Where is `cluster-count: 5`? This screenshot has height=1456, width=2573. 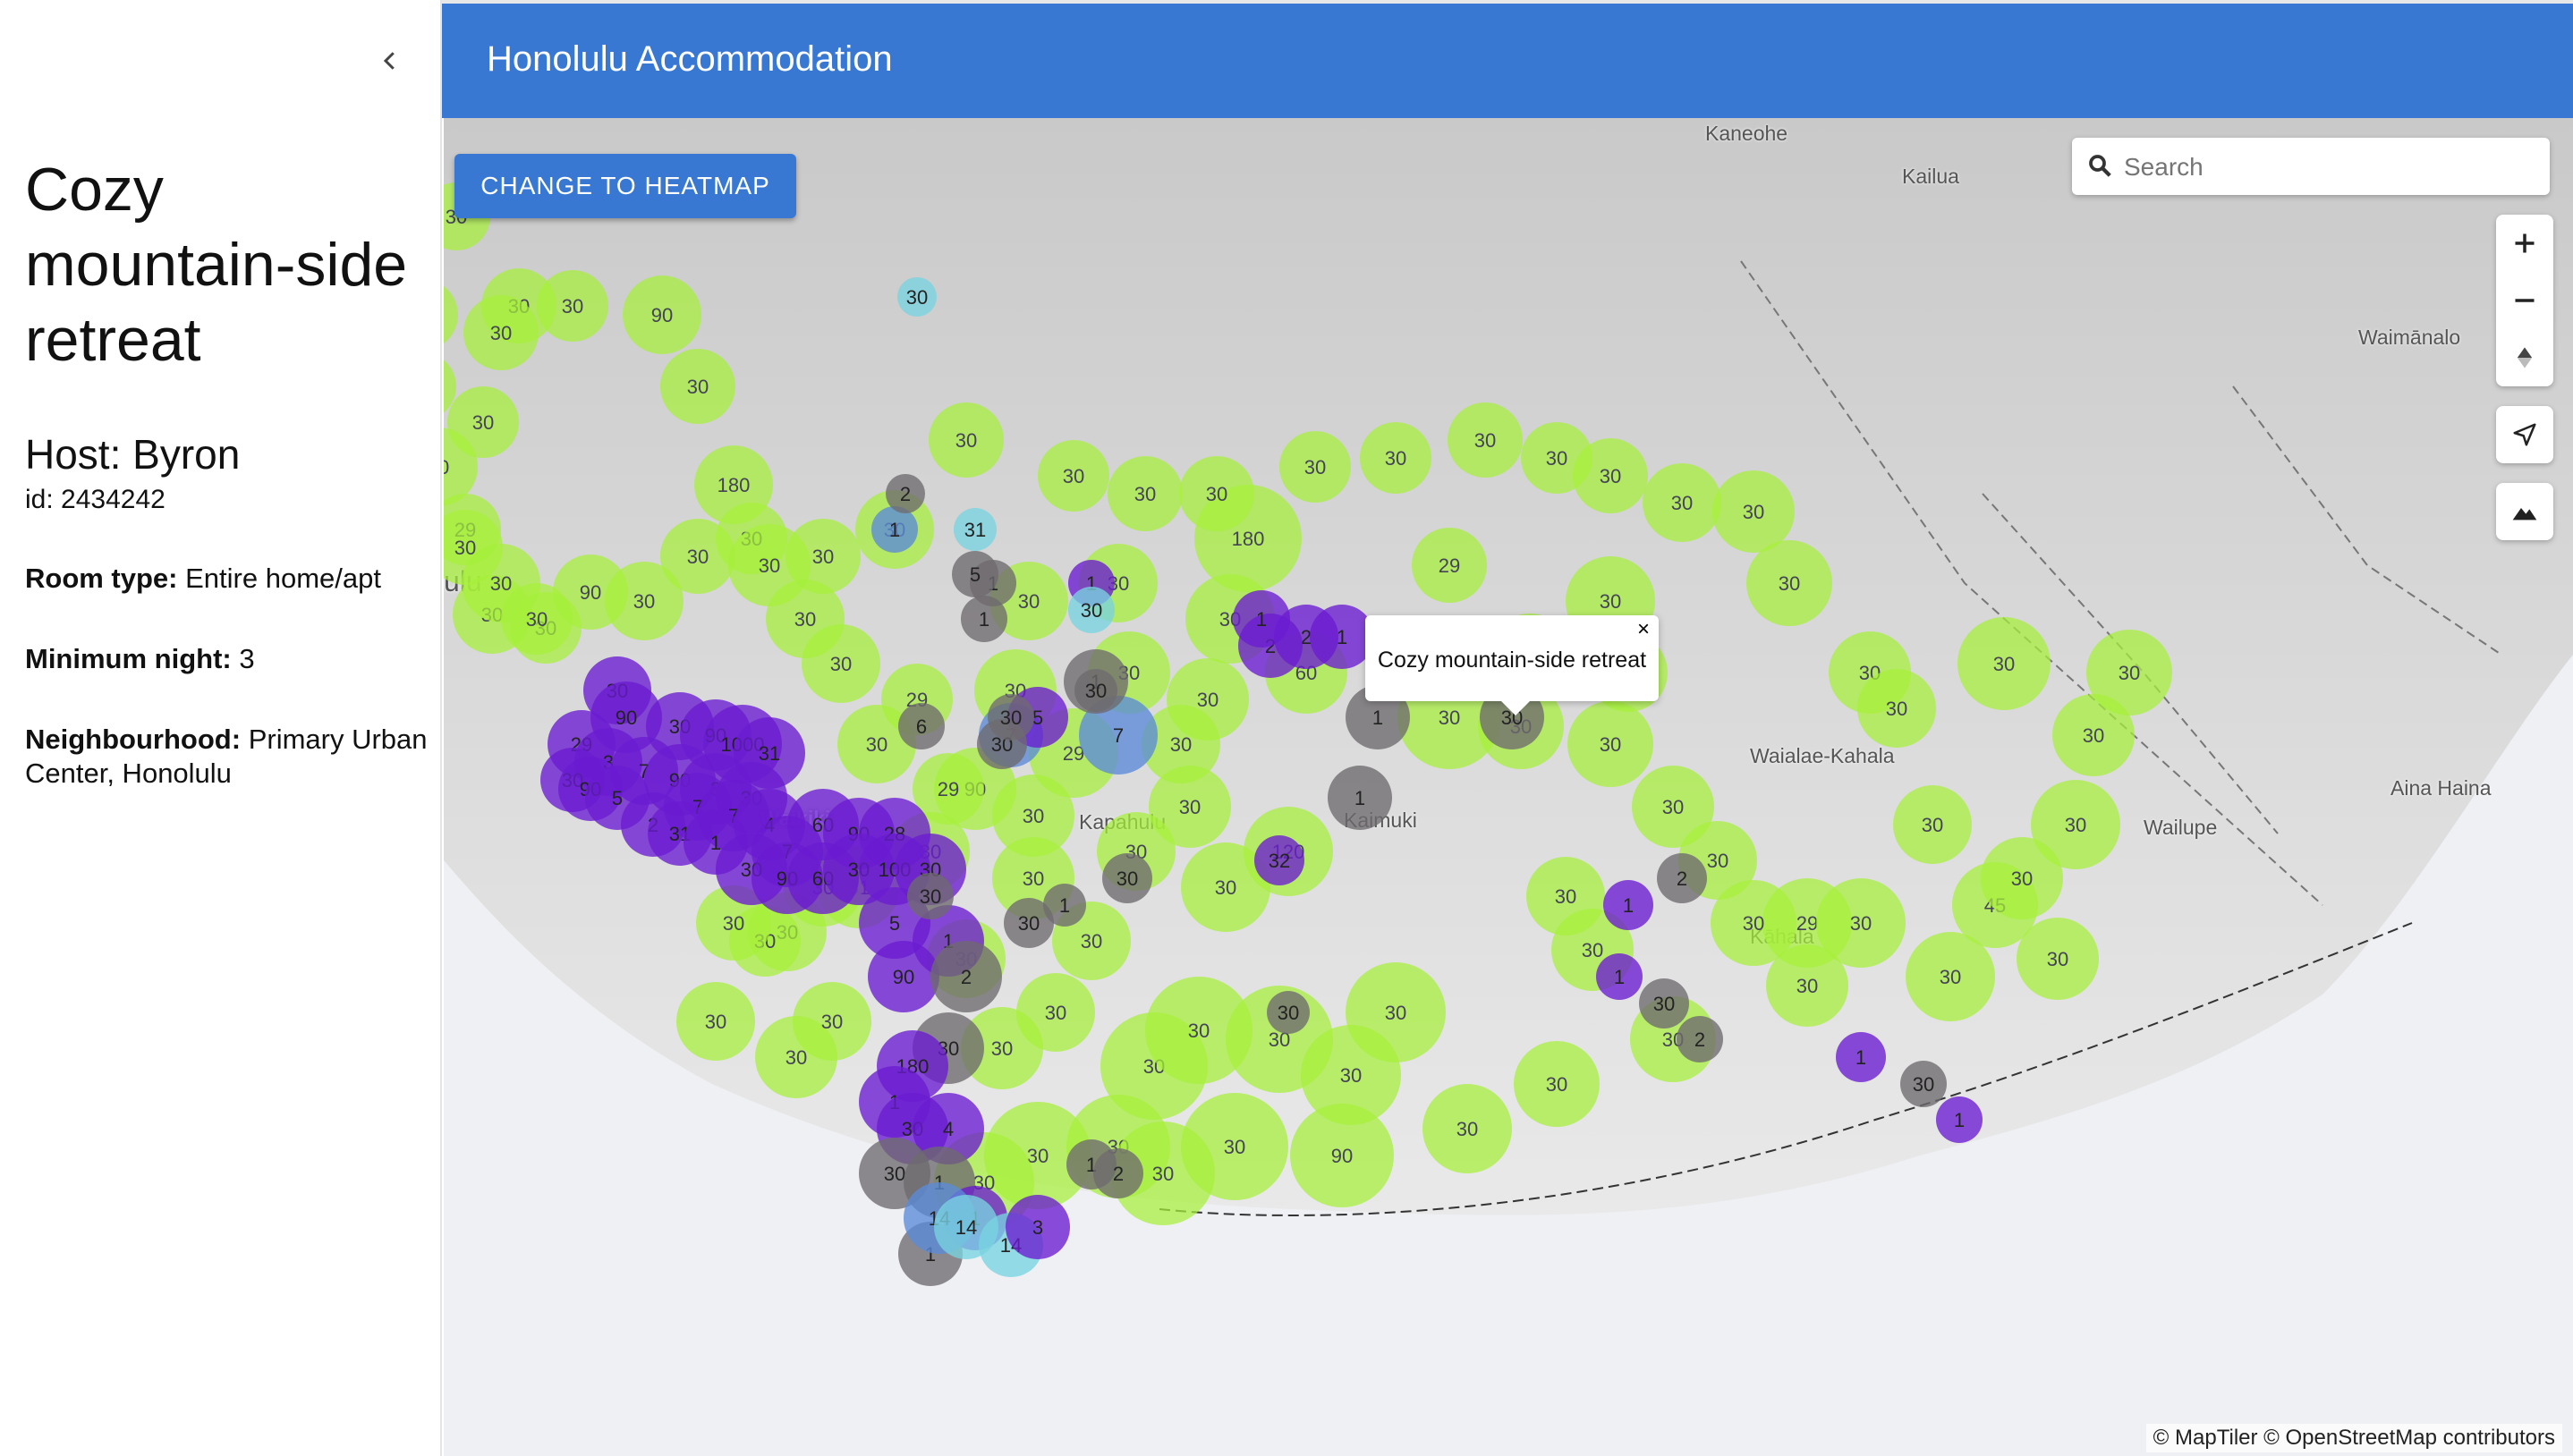
cluster-count: 5 is located at coordinates (976, 574).